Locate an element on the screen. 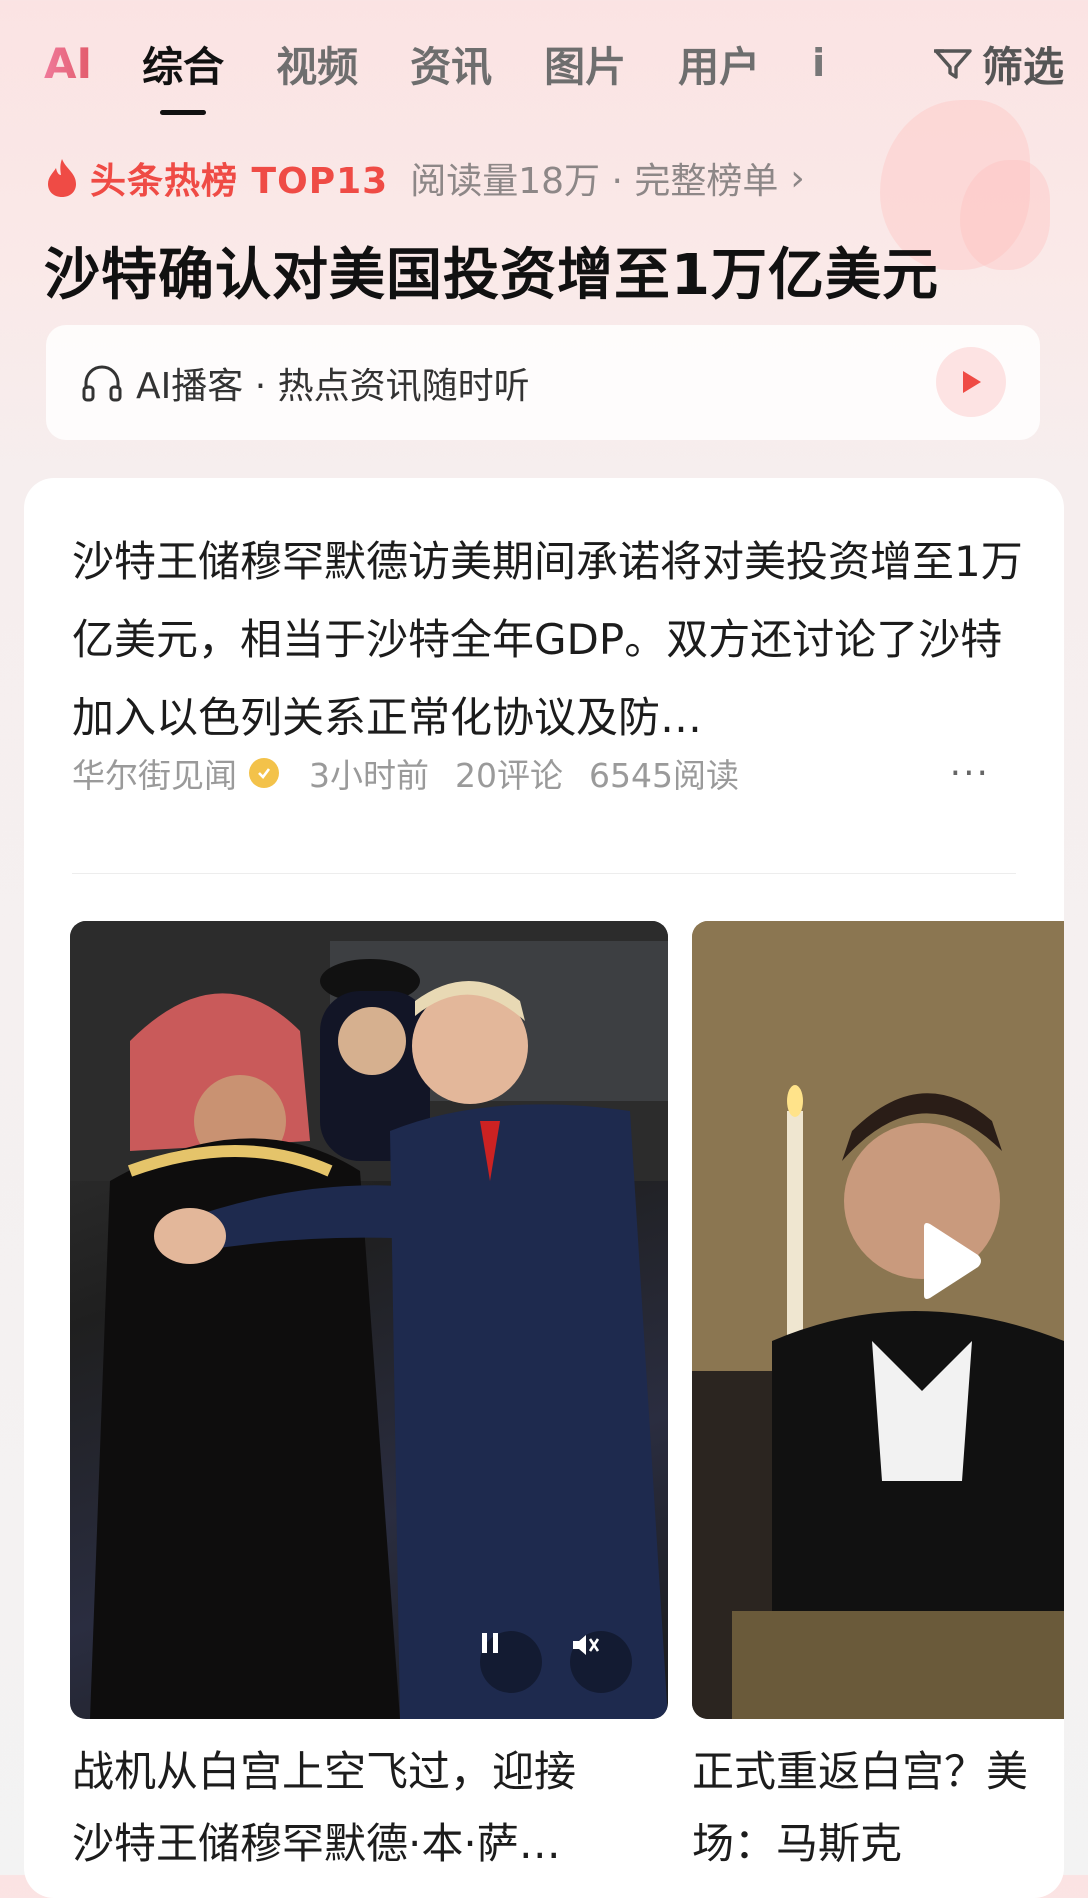 The height and width of the screenshot is (1898, 1088). pause-button is located at coordinates (511, 1662).